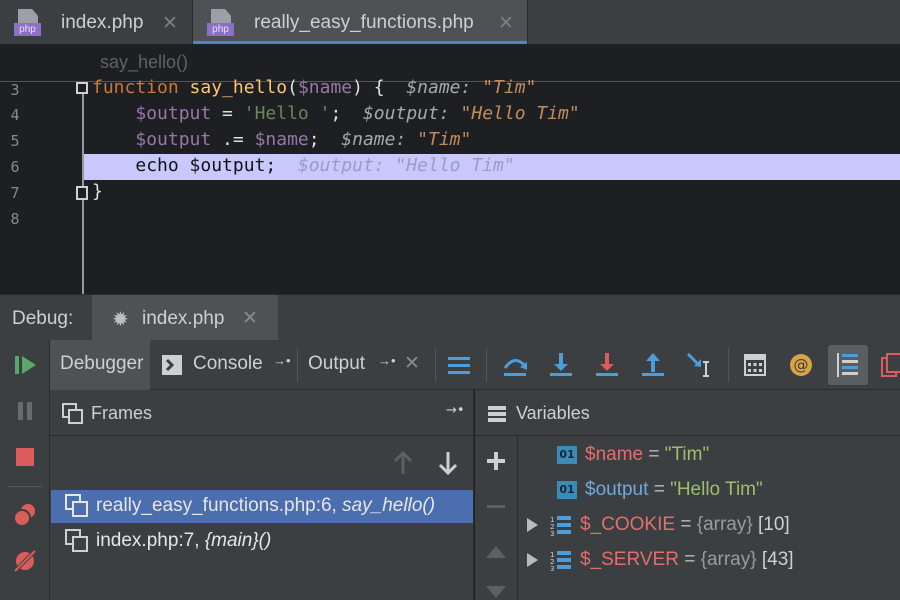 This screenshot has height=600, width=900. Describe the element at coordinates (120, 319) in the screenshot. I see `bug-icon: ✹` at that location.